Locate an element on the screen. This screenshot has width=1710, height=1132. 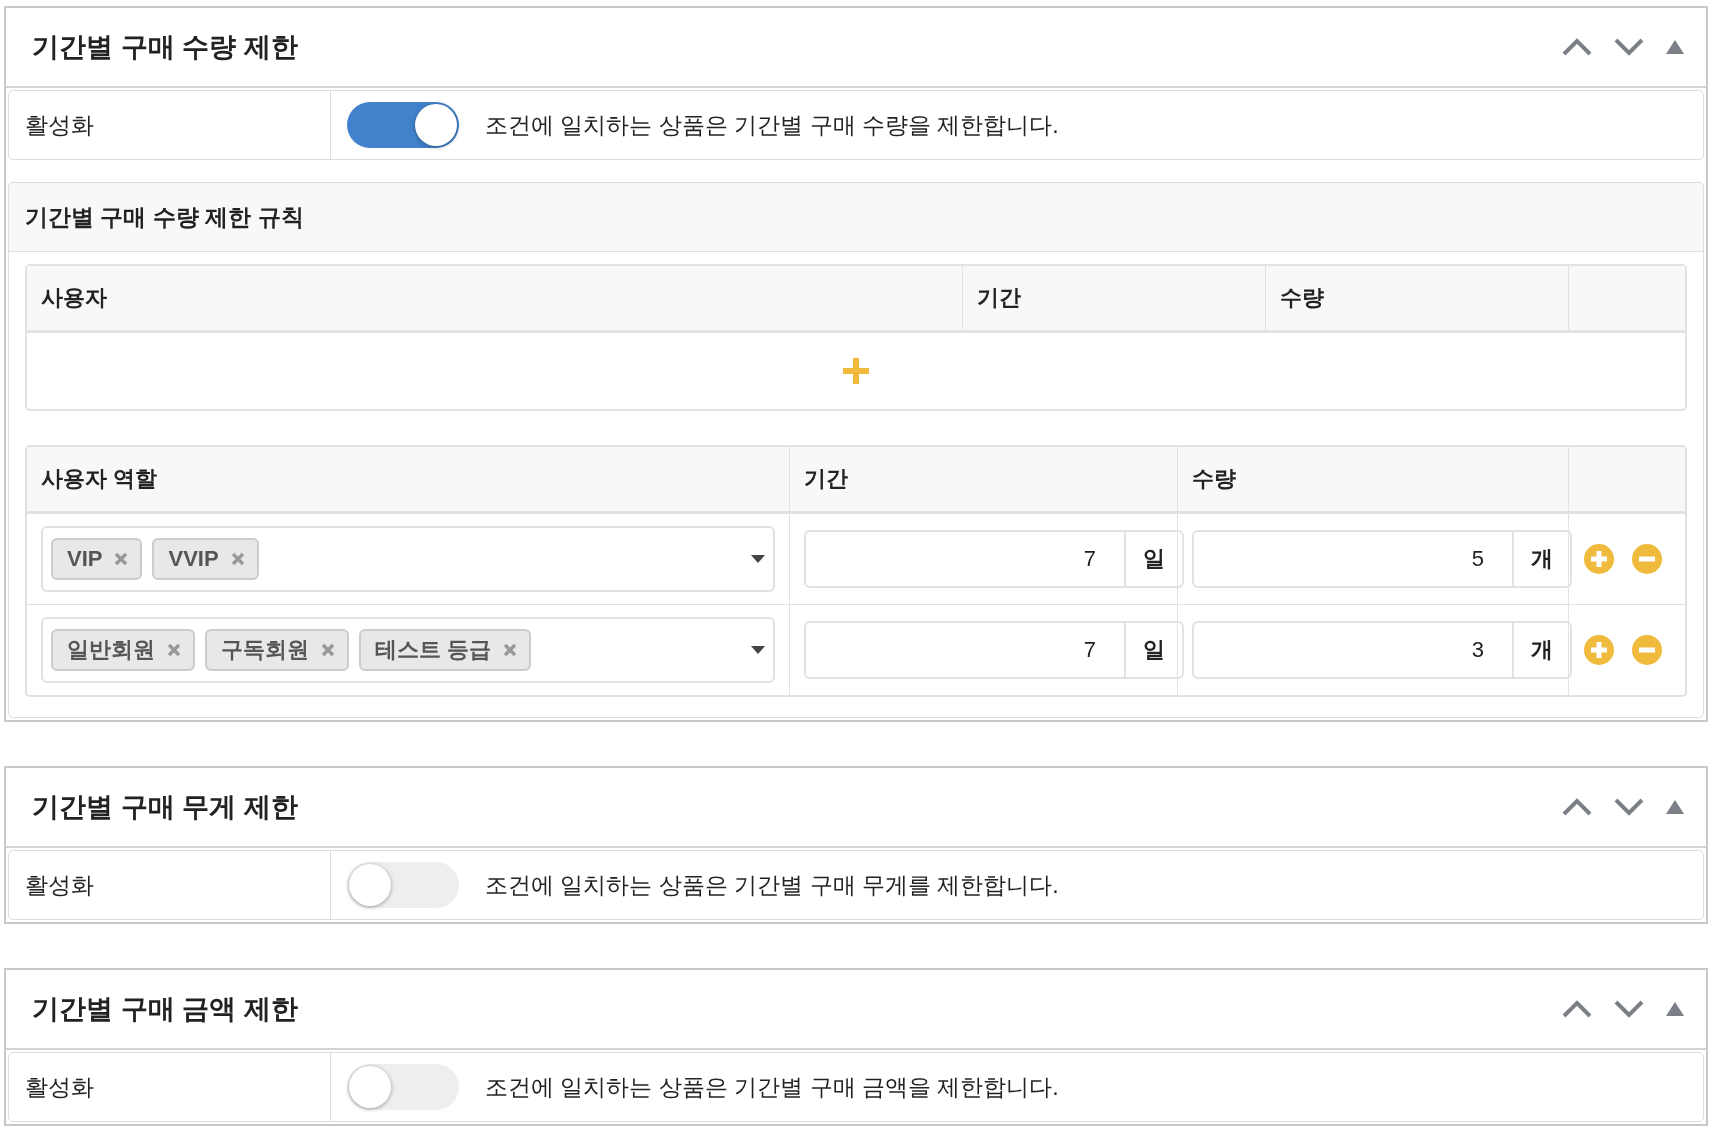
plus-icon is located at coordinates (856, 371).